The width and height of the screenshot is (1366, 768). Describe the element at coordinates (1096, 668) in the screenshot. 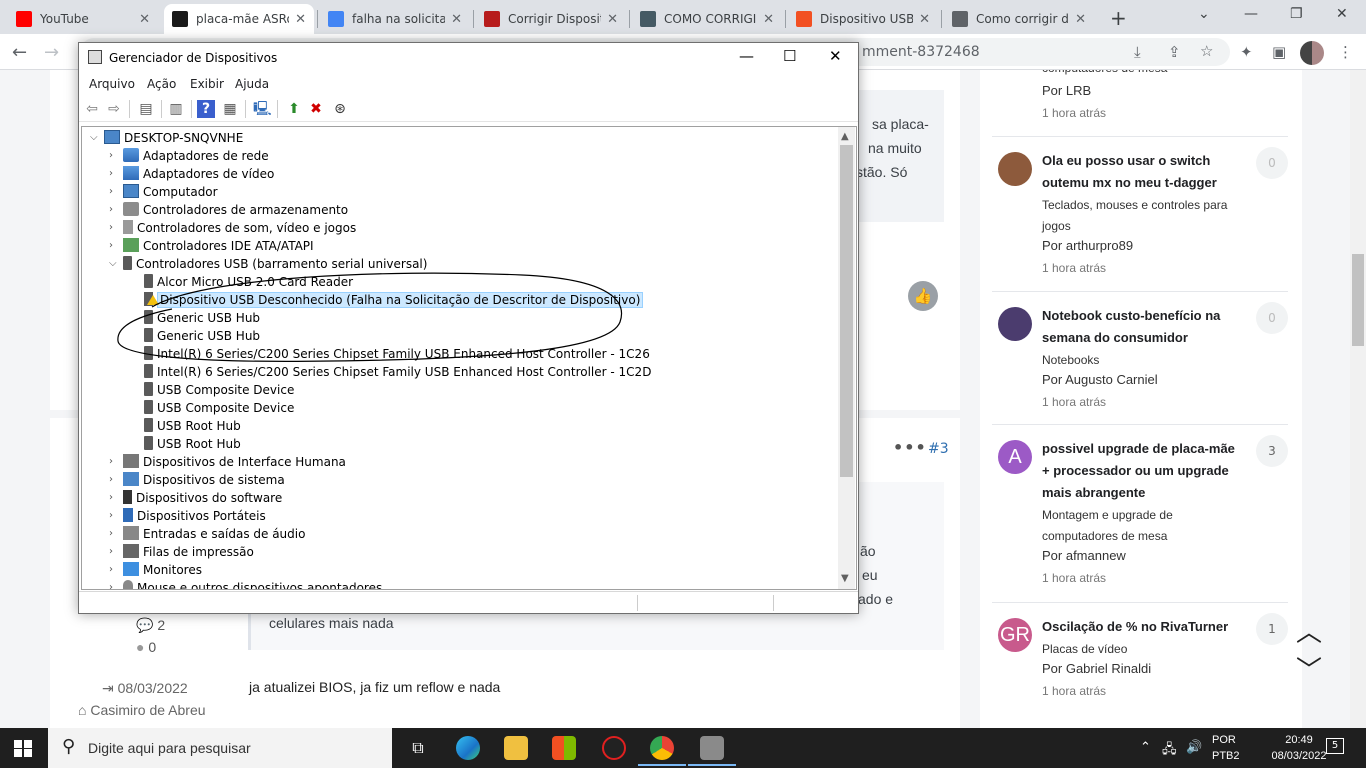

I see `sidebar-author: Por Gabriel Rinaldi` at that location.